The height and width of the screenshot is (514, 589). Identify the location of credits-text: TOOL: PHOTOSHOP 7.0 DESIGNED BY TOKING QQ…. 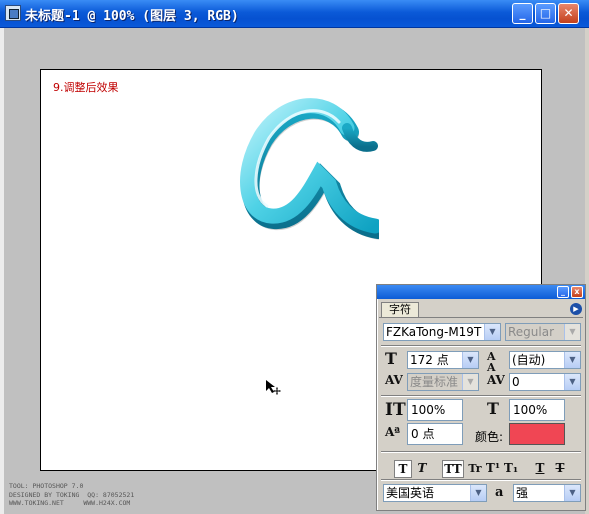
(71, 495).